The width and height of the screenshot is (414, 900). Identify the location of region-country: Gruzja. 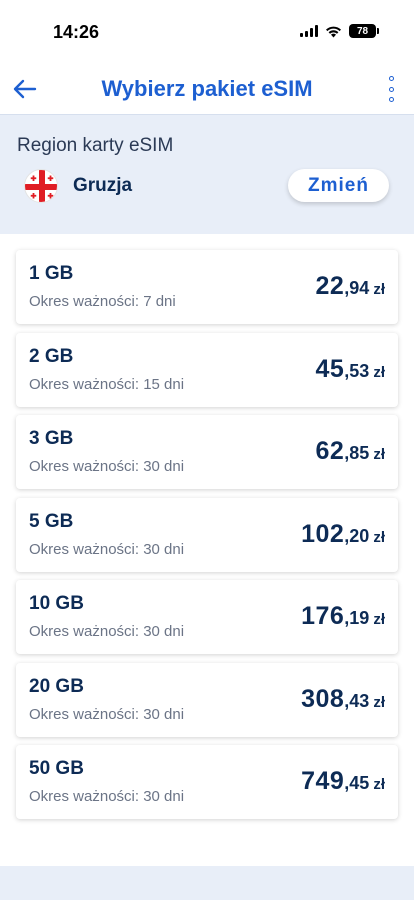
(103, 185).